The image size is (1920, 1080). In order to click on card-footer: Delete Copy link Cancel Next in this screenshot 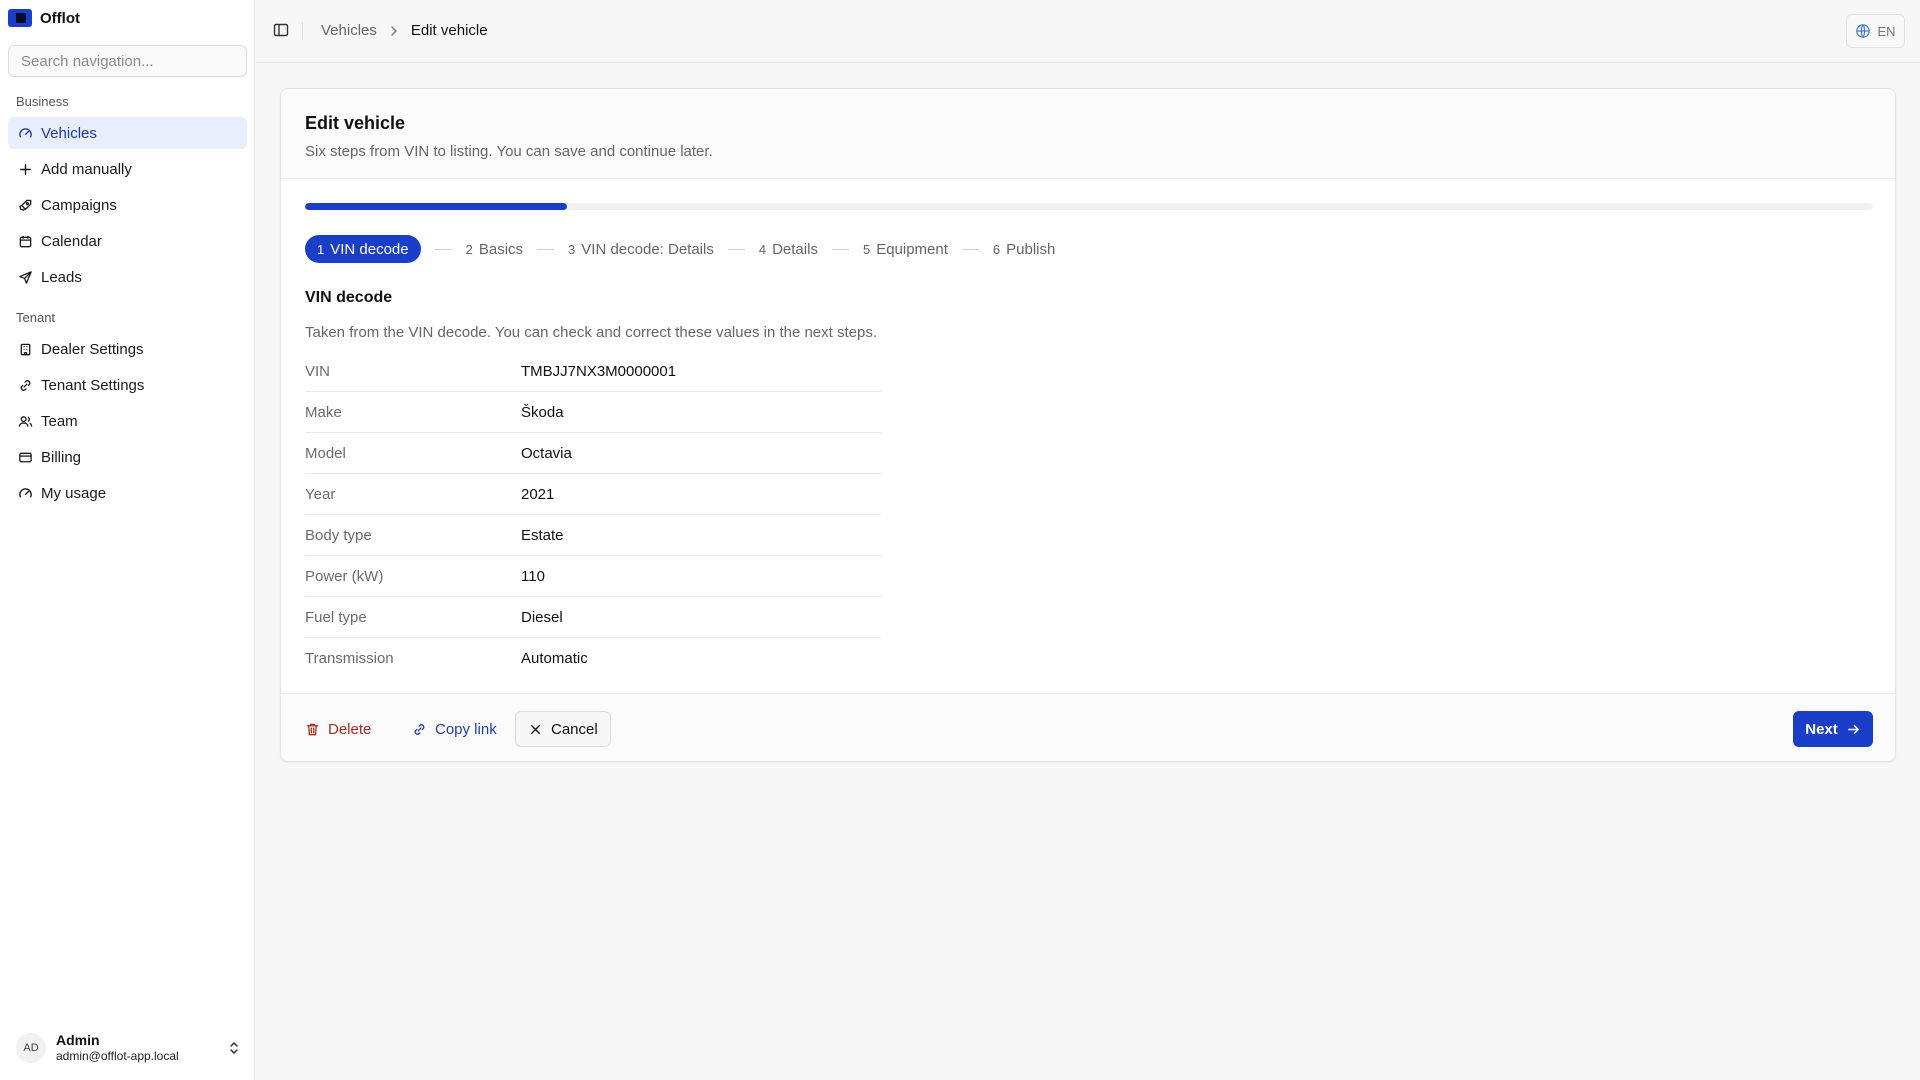, I will do `click(1088, 727)`.